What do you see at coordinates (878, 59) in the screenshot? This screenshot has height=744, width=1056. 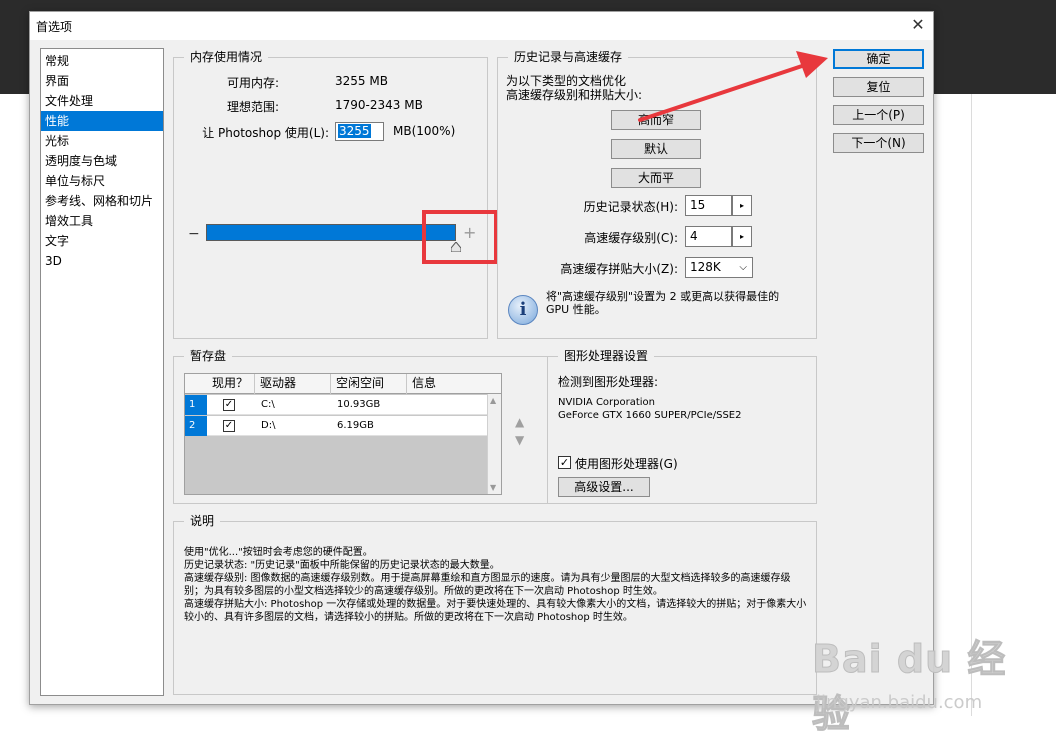 I see `ok-button: 确定` at bounding box center [878, 59].